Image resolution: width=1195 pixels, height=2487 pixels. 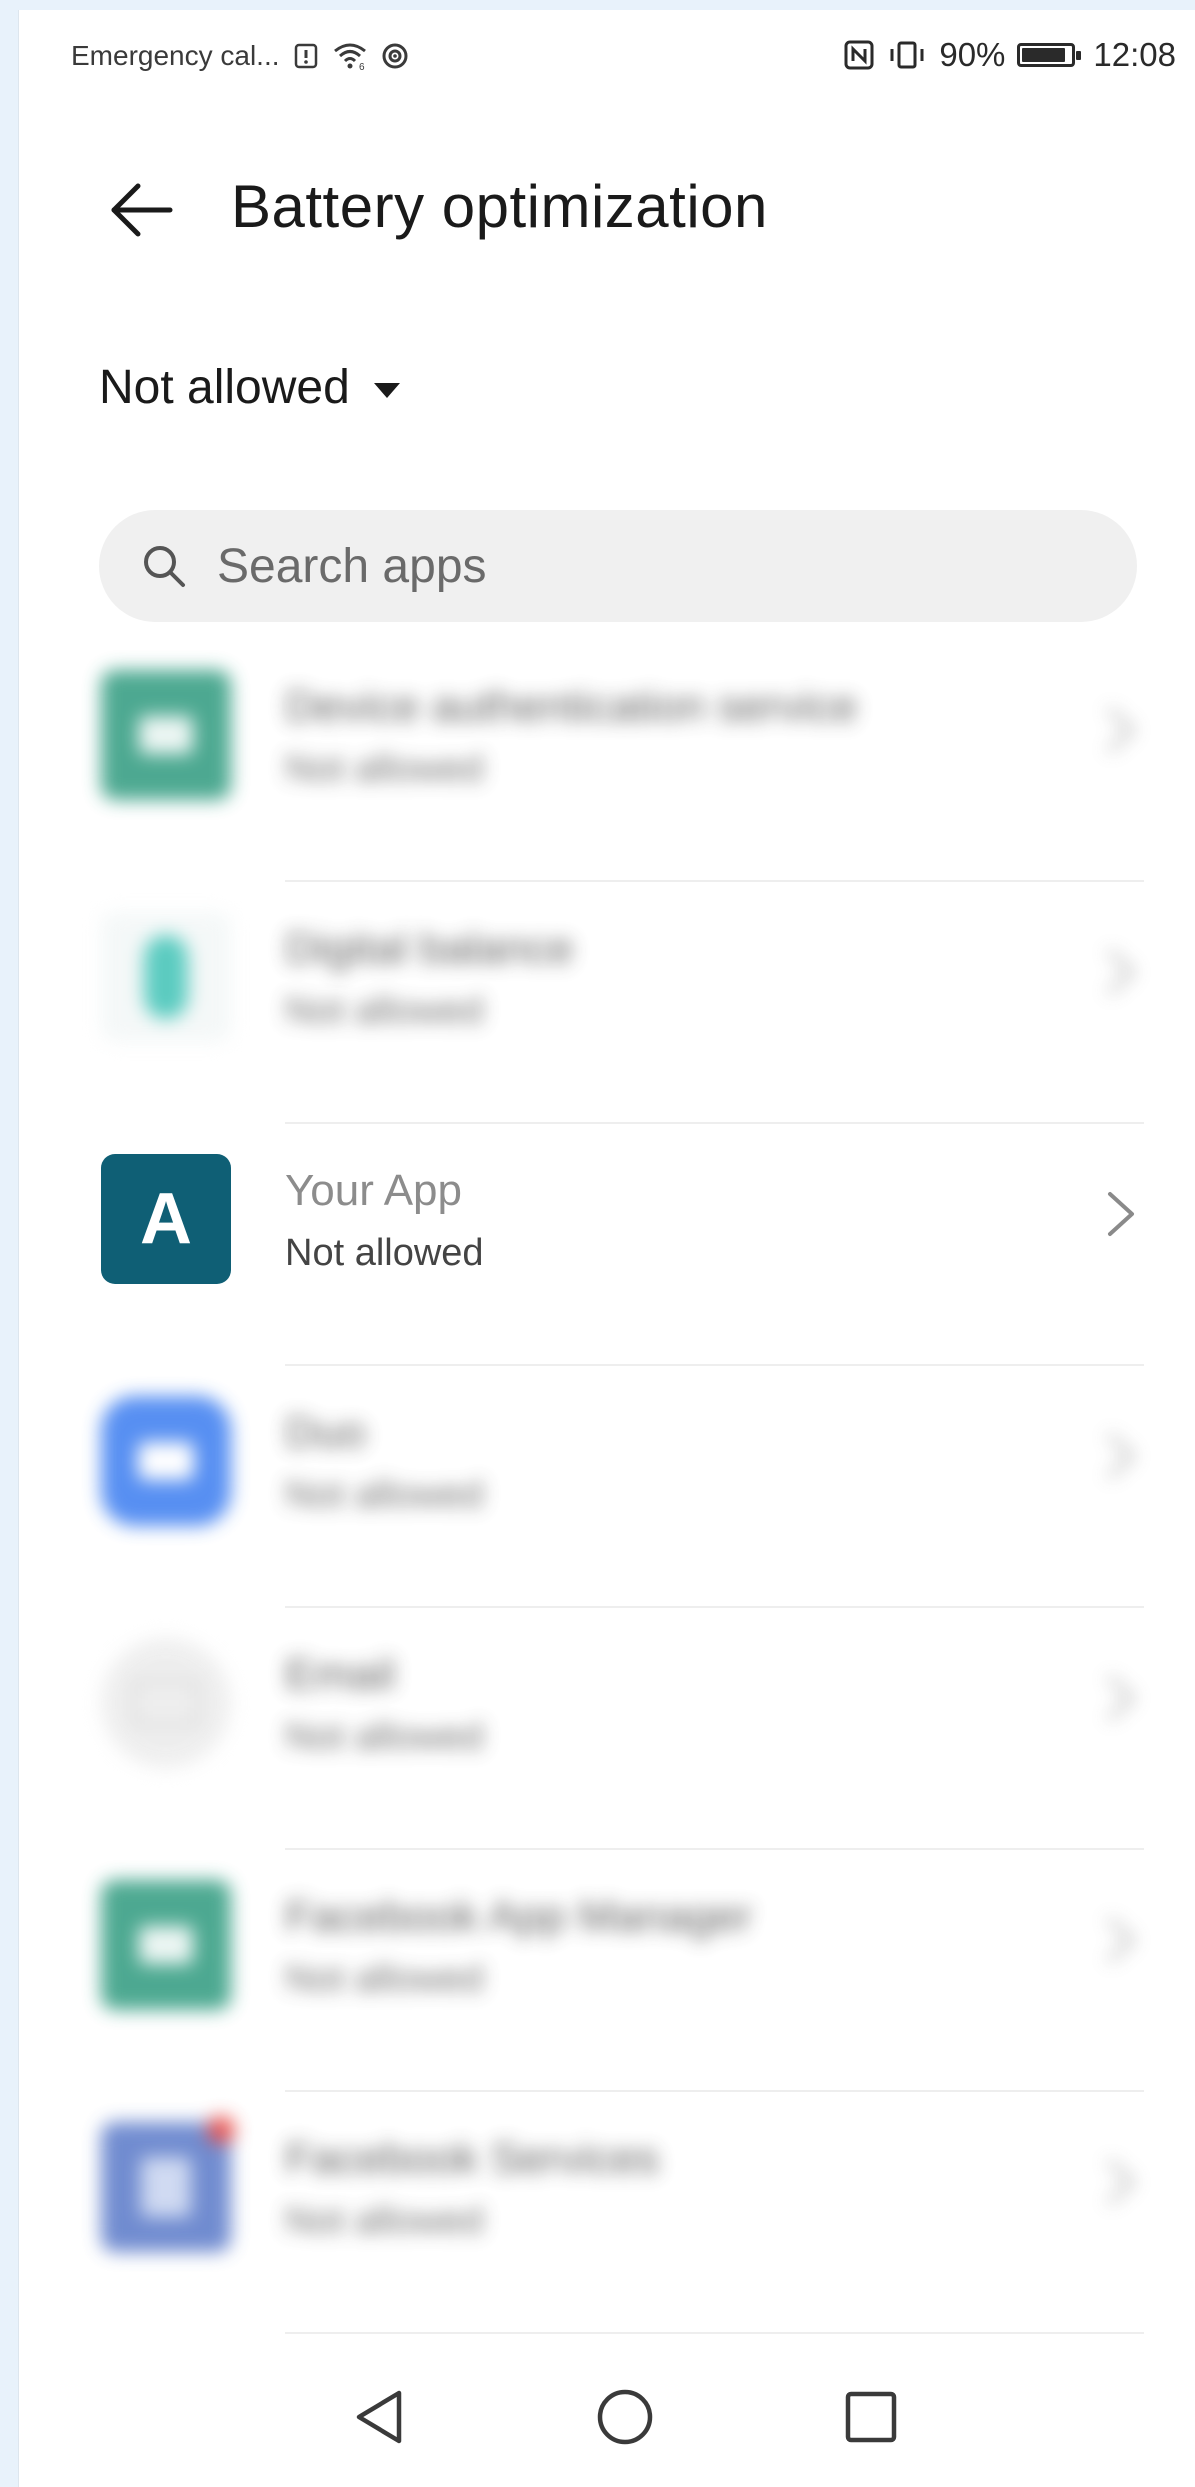 I want to click on svg-text: 6, so click(x=362, y=66).